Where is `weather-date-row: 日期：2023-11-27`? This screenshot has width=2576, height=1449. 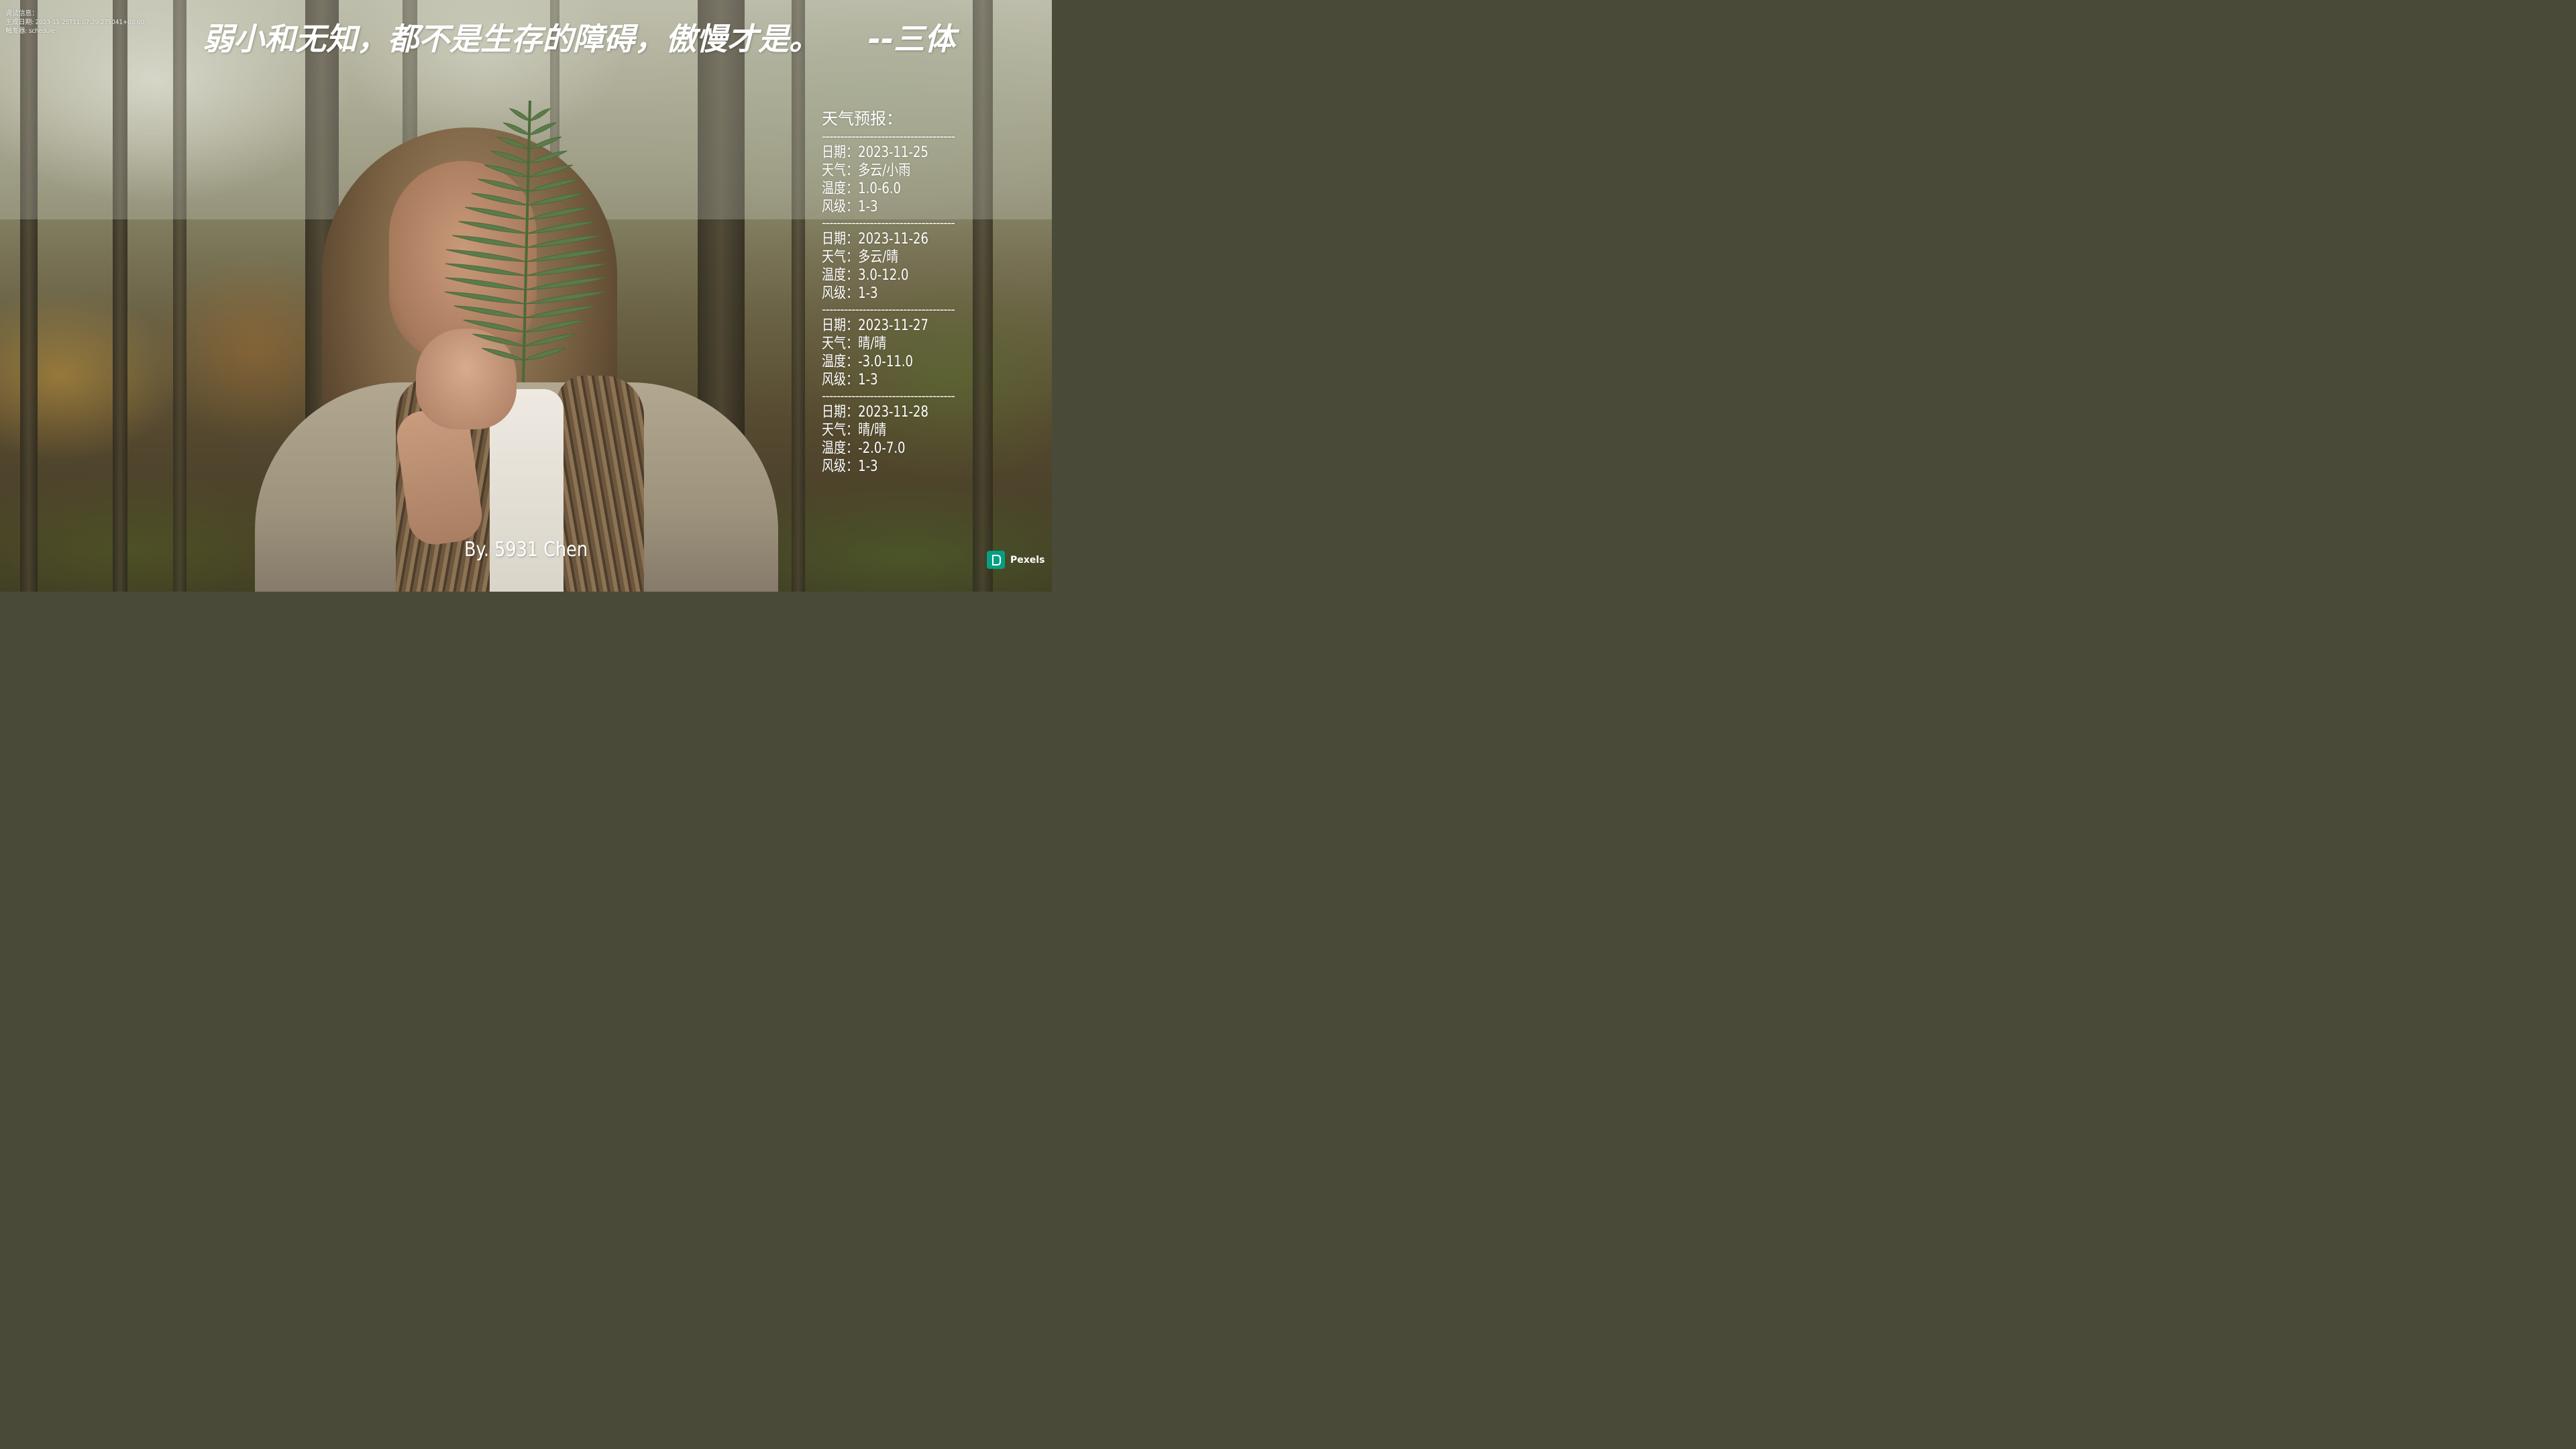 weather-date-row: 日期：2023-11-27 is located at coordinates (896, 326).